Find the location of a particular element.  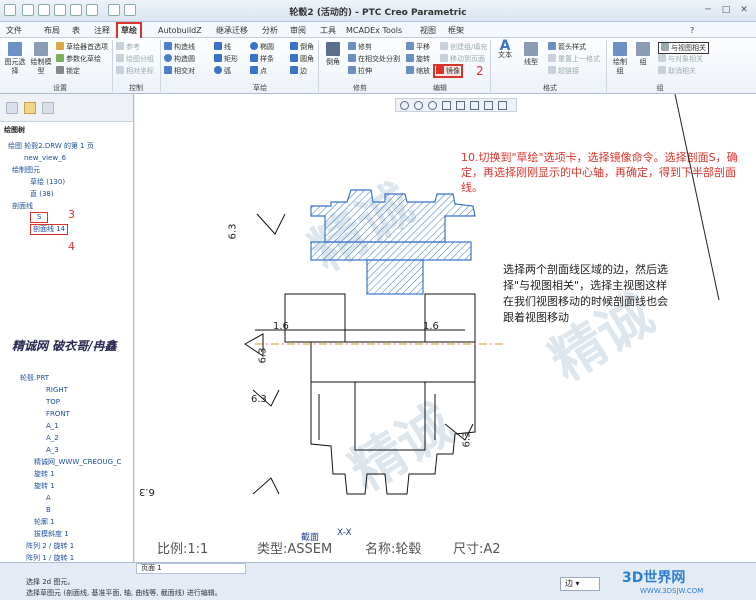

tab-frame: 框架 is located at coordinates (456, 30).